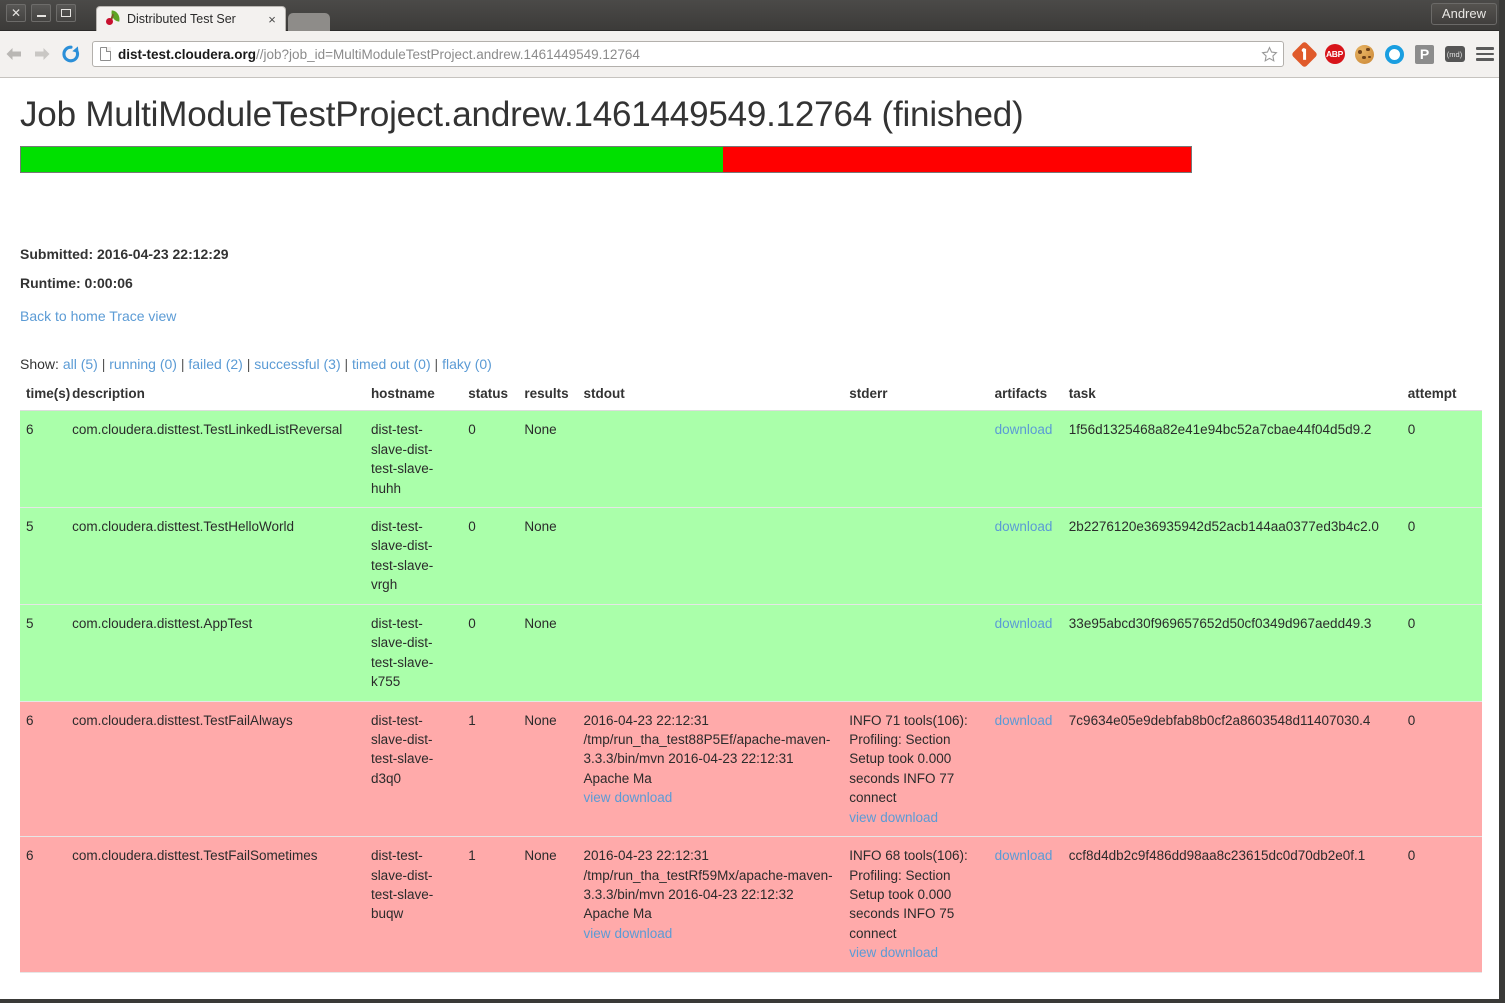 The image size is (1505, 1003). I want to click on tab-distributed-test-server: Distributed Test Ser ×, so click(191, 18).